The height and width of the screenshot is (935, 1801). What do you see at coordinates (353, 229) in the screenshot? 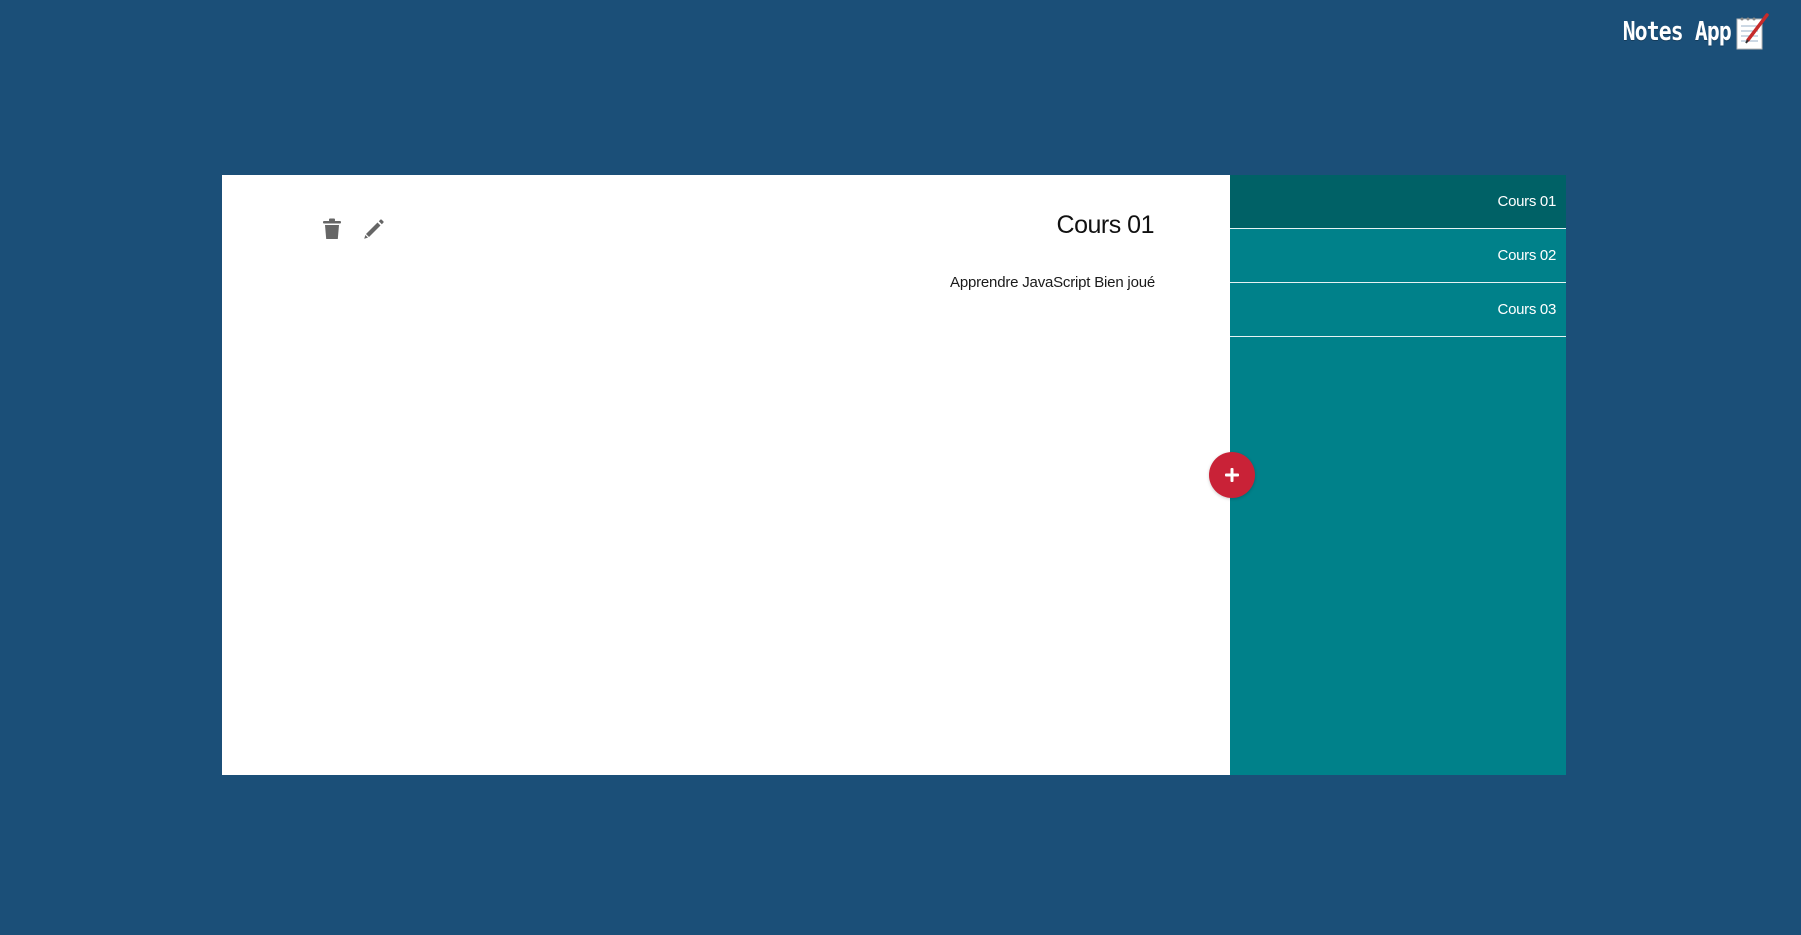
I see `note-toolbar` at bounding box center [353, 229].